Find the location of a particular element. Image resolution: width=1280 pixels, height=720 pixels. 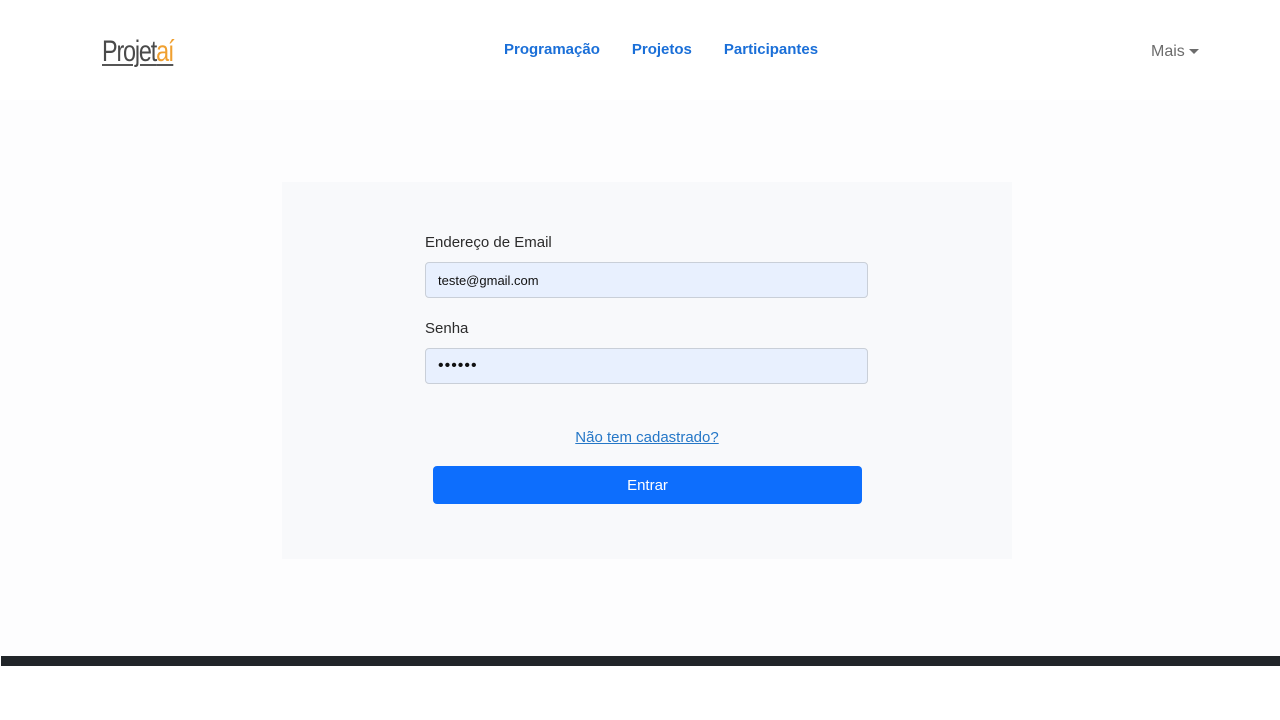

logo: Projetaí is located at coordinates (138, 54).